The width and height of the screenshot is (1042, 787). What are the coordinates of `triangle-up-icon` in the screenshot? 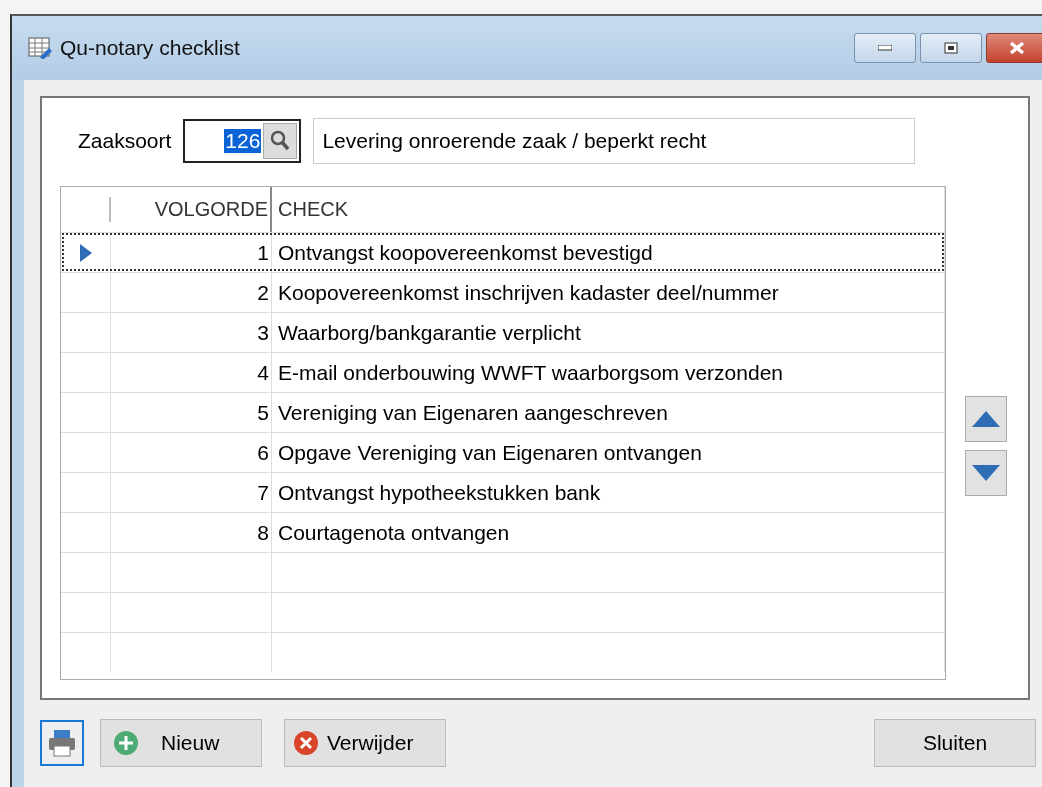 It's located at (986, 419).